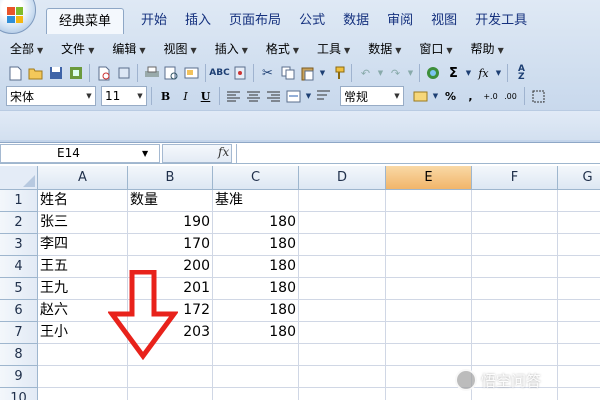 The width and height of the screenshot is (600, 400). I want to click on formula-input, so click(418, 153).